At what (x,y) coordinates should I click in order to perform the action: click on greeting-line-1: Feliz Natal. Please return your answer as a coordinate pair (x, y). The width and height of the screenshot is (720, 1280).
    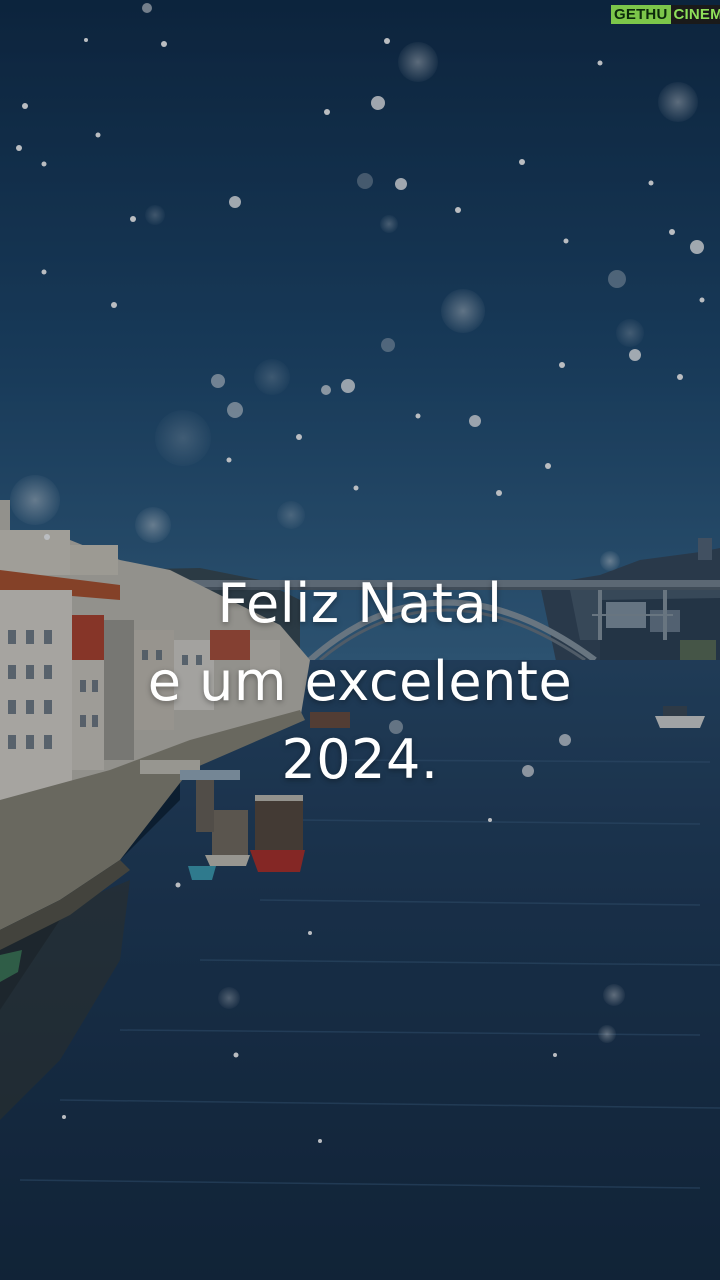
    Looking at the image, I should click on (360, 603).